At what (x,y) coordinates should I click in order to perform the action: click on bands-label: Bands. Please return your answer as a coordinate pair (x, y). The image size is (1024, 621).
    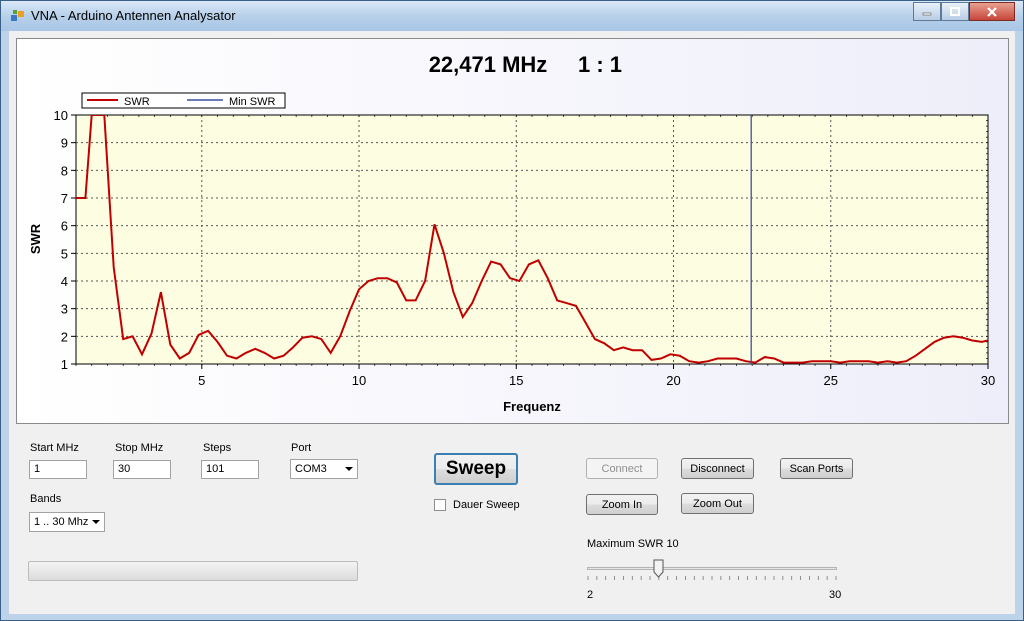
    Looking at the image, I should click on (46, 499).